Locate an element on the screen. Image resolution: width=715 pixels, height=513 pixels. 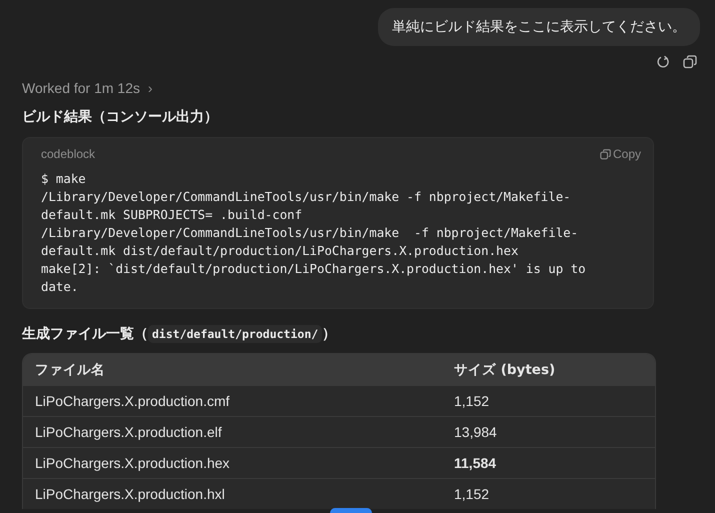
section-heading: ） is located at coordinates (329, 334).